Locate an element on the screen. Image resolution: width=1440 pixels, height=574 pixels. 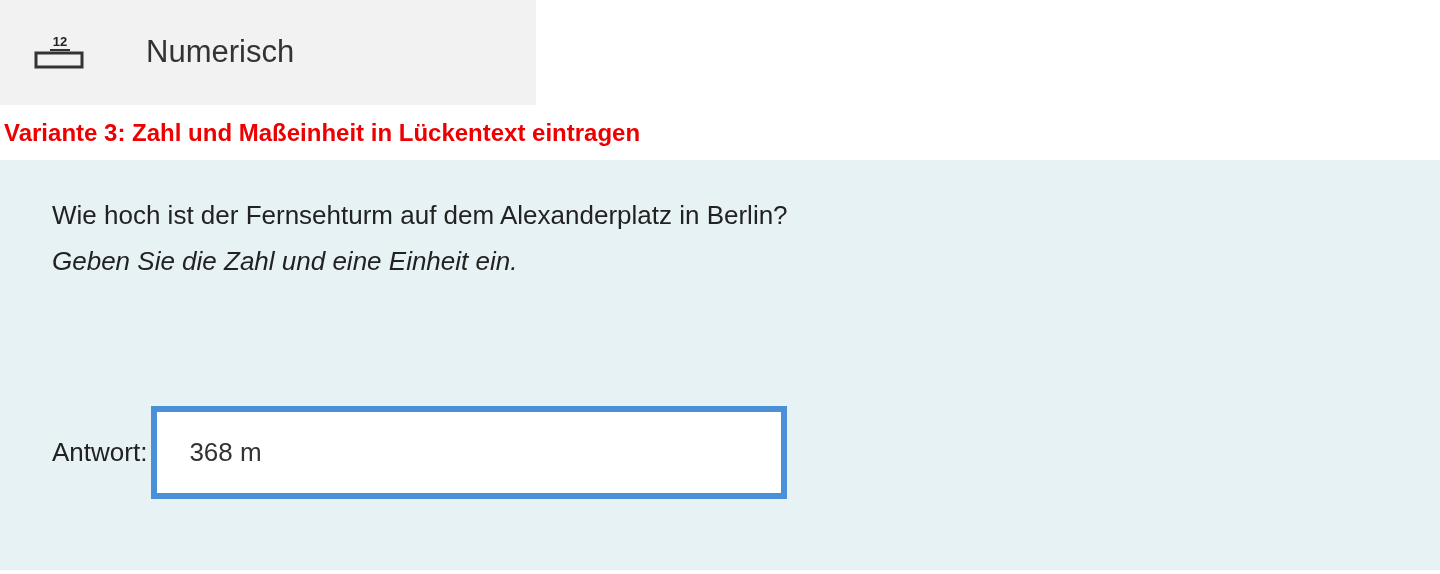
option-card: 12 Numerisch is located at coordinates (268, 52).